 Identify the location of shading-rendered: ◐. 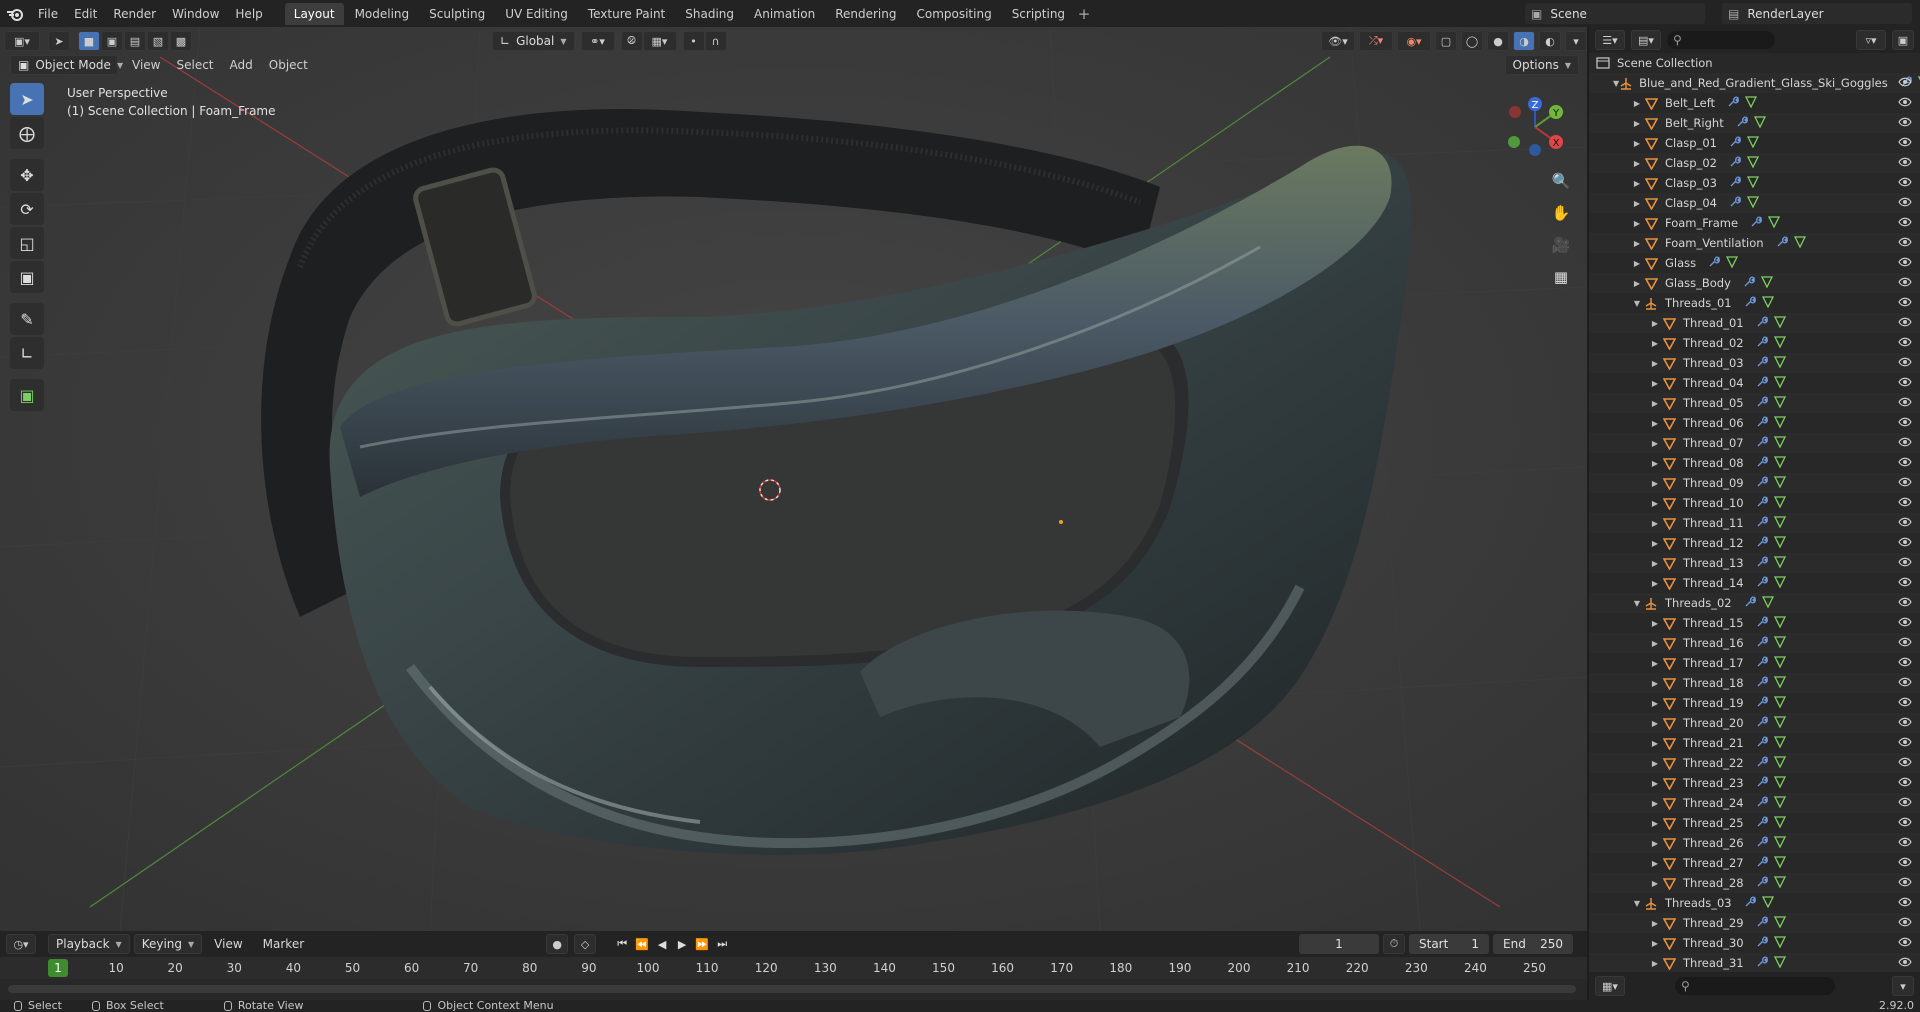
(1550, 41).